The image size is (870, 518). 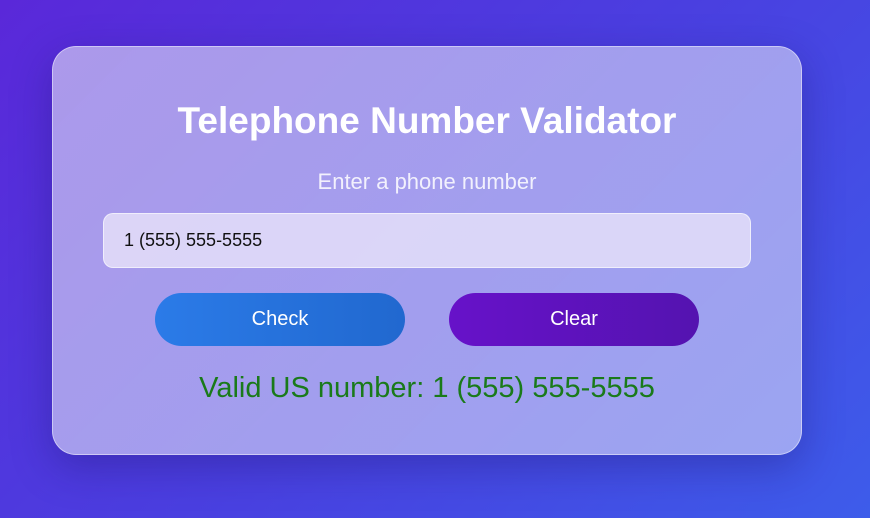 What do you see at coordinates (427, 388) in the screenshot?
I see `result-message: Valid US number: 1 (555) 555-5555` at bounding box center [427, 388].